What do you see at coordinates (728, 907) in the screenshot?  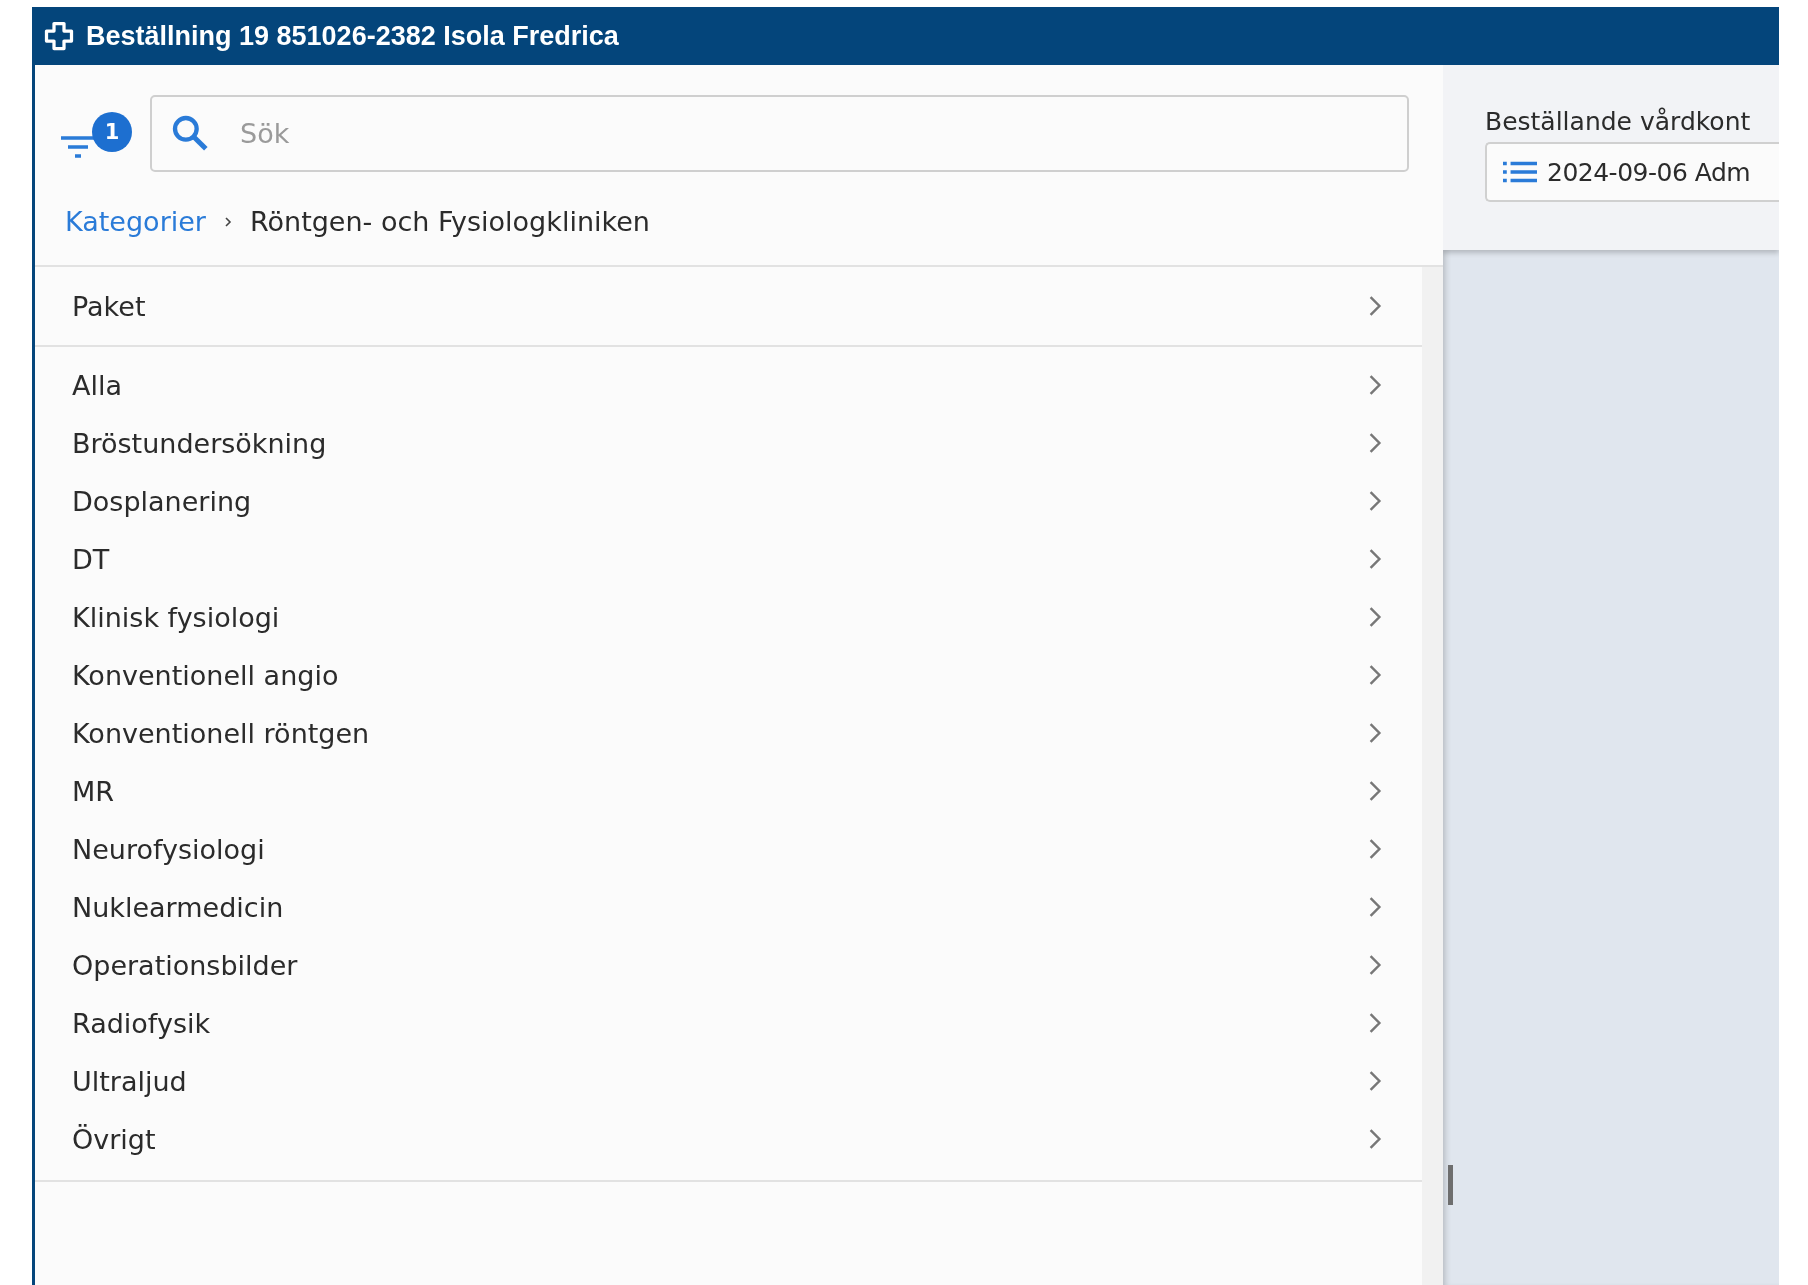 I see `category-list-item: Nuklearmedicin` at bounding box center [728, 907].